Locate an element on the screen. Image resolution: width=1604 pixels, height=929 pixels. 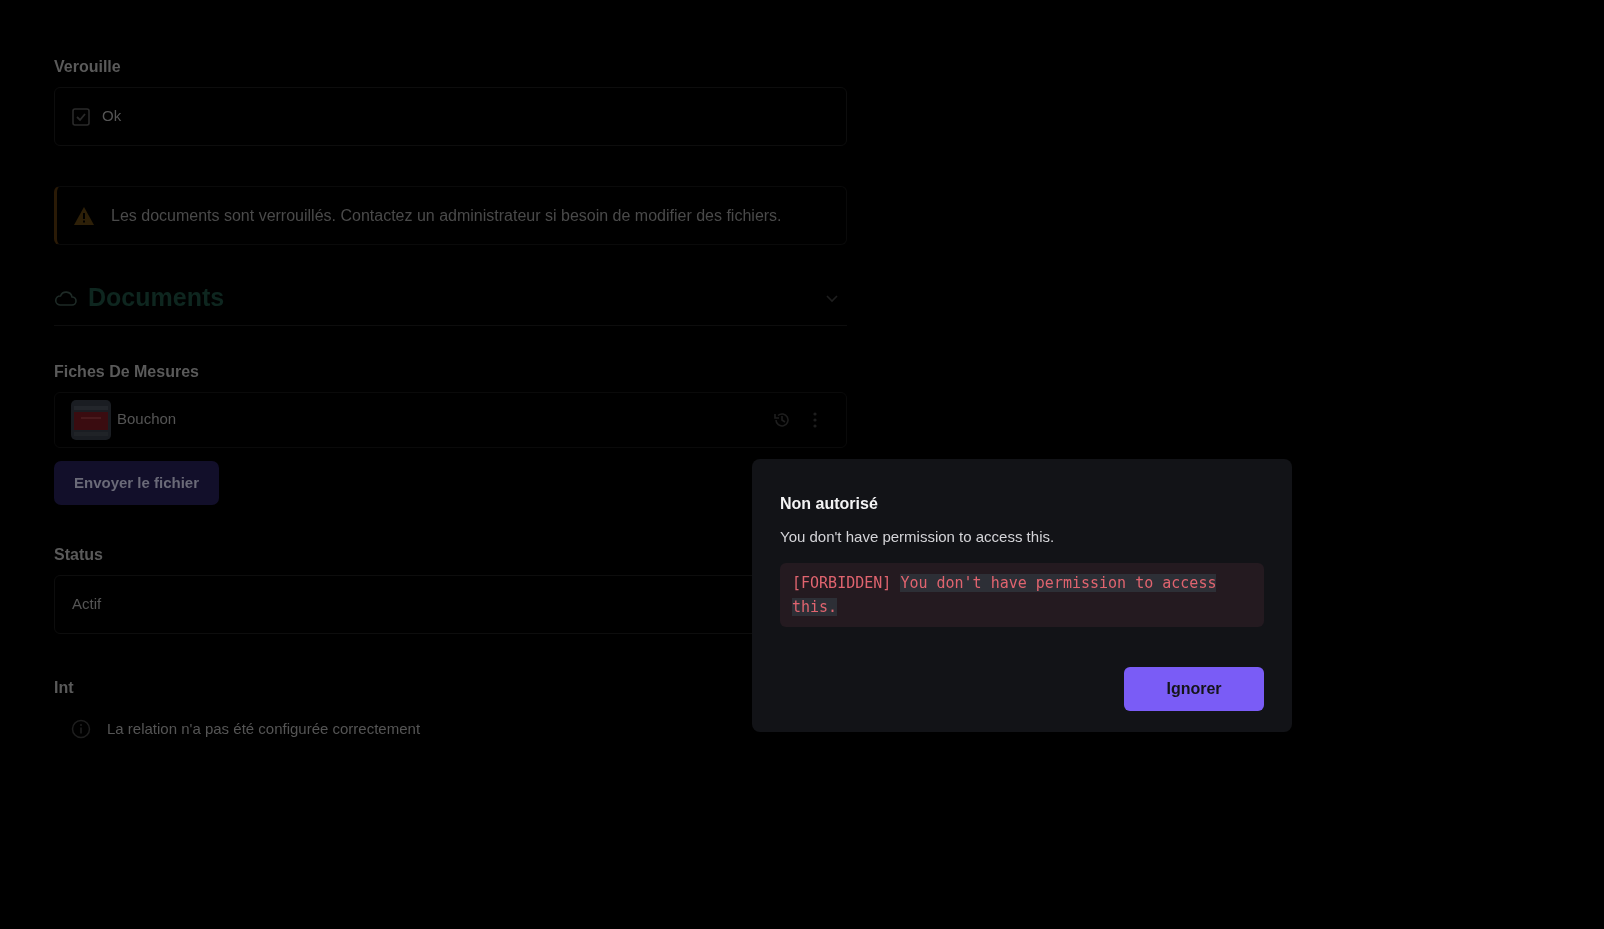
dialog-title: Non autorisé is located at coordinates (829, 504).